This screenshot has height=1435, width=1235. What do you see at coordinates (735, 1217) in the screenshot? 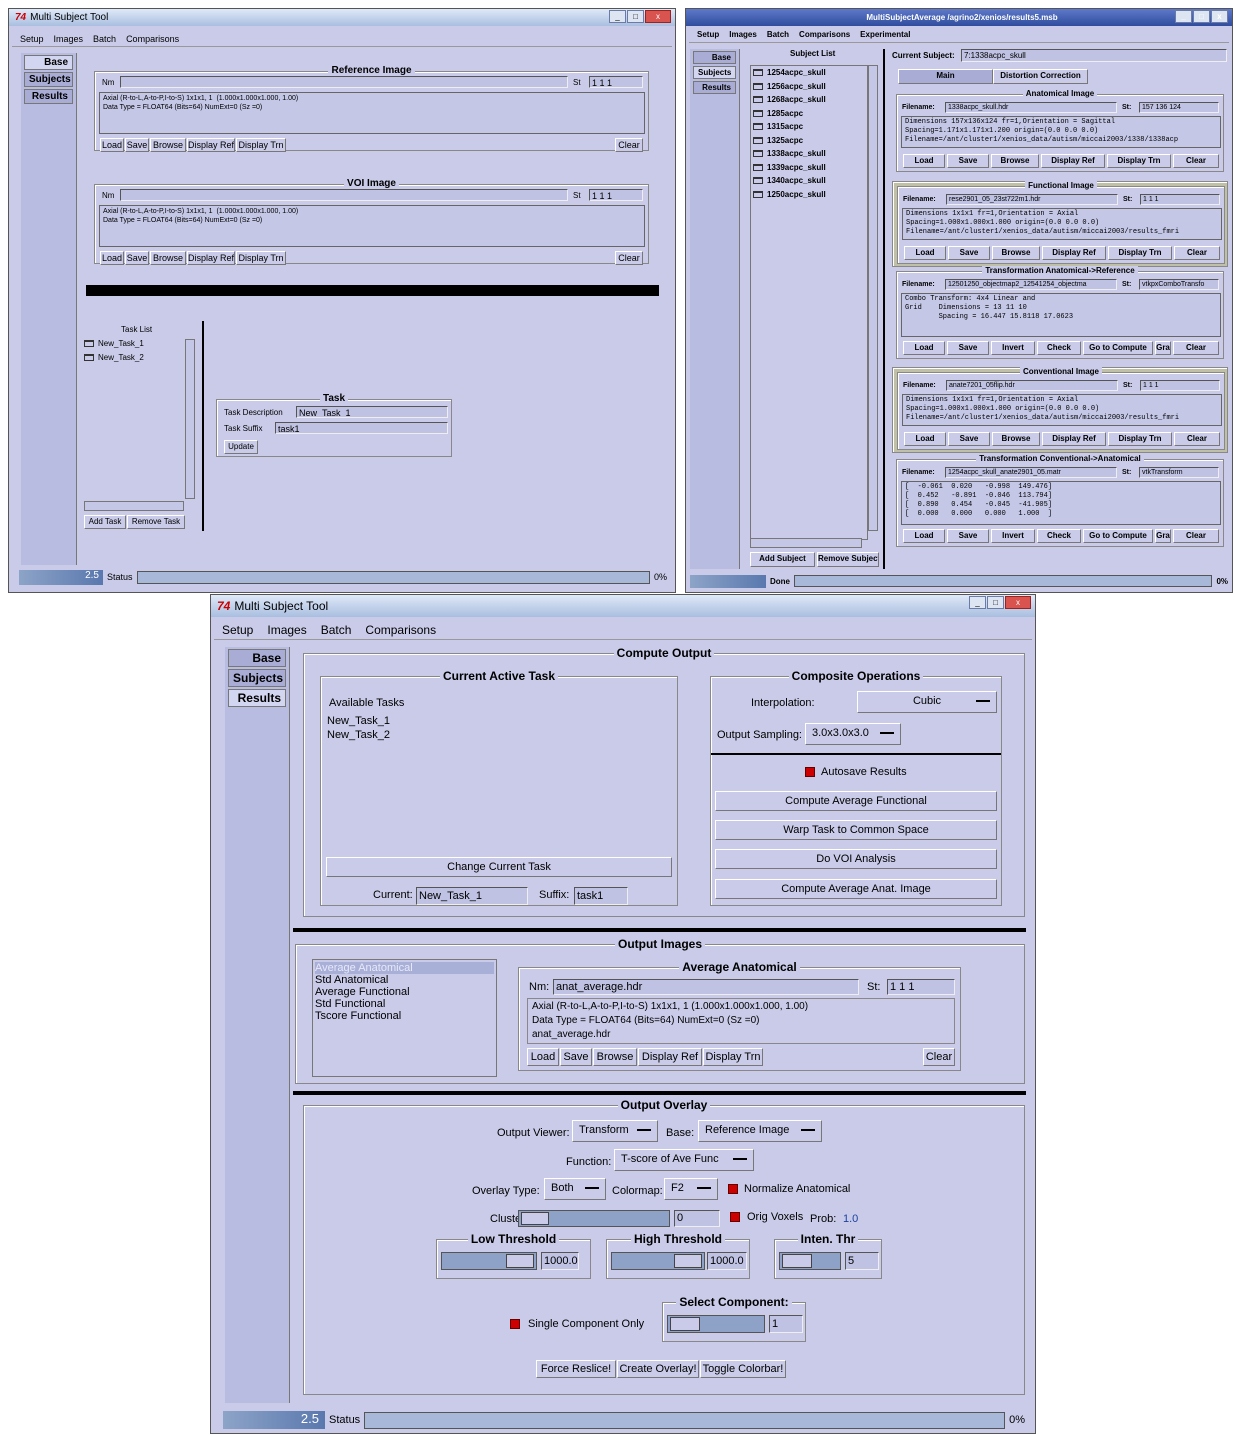
I see `orig-voxels-checkbox` at bounding box center [735, 1217].